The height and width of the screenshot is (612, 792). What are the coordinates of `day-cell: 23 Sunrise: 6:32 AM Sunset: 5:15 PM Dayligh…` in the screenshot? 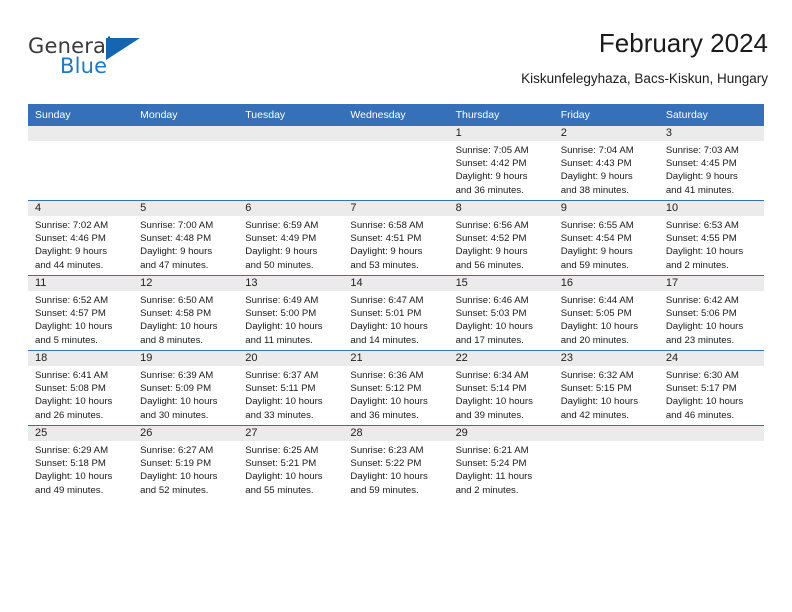 It's located at (606, 388).